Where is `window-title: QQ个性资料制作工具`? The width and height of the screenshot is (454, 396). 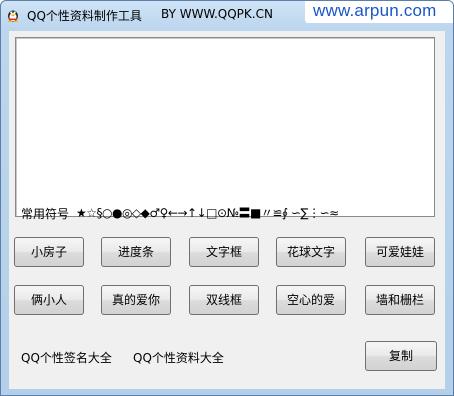 window-title: QQ个性资料制作工具 is located at coordinates (84, 16).